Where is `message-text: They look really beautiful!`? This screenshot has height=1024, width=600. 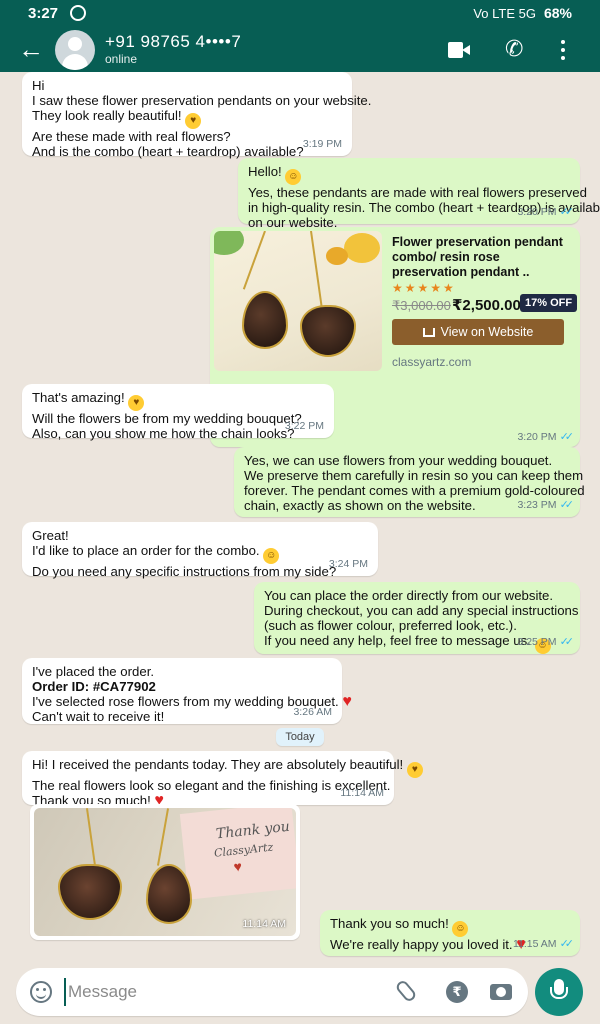 message-text: They look really beautiful! is located at coordinates (107, 115).